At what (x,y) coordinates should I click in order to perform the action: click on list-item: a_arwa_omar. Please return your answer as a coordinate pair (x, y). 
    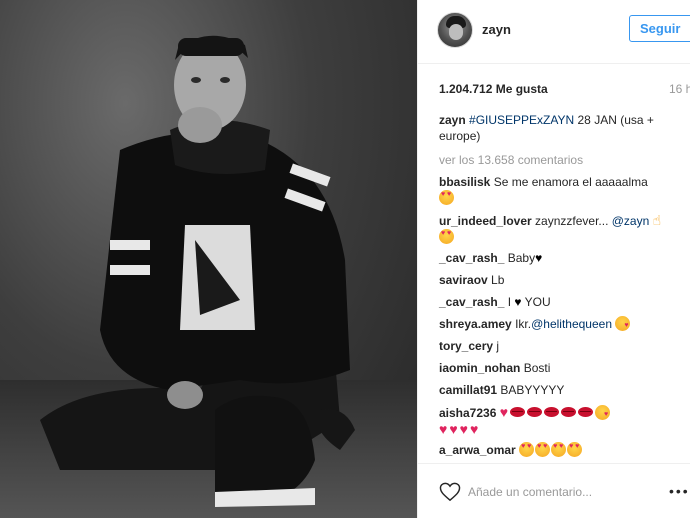
    Looking at the image, I should click on (562, 450).